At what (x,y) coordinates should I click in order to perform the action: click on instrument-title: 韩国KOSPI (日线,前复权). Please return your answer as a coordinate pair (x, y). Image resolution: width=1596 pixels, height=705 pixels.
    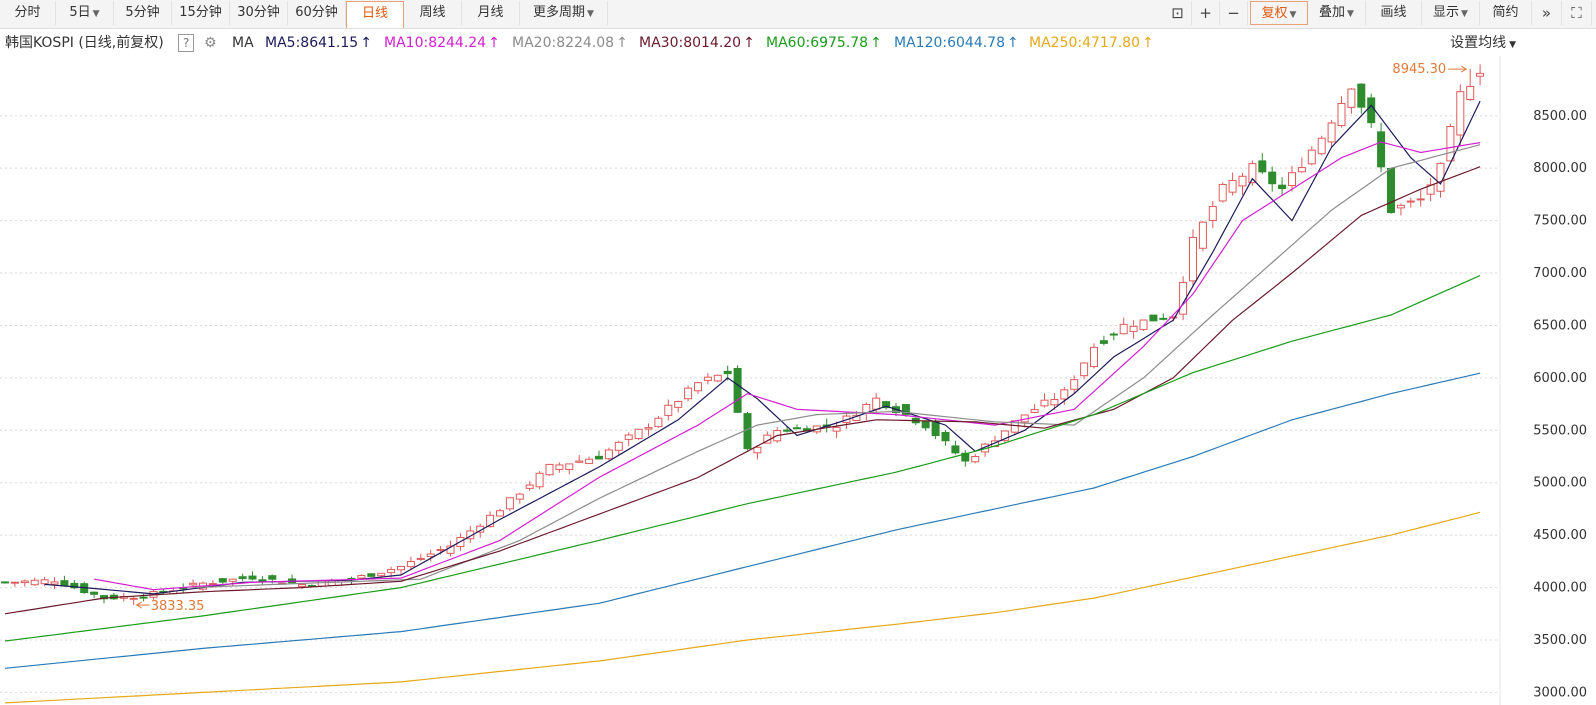
    Looking at the image, I should click on (84, 43).